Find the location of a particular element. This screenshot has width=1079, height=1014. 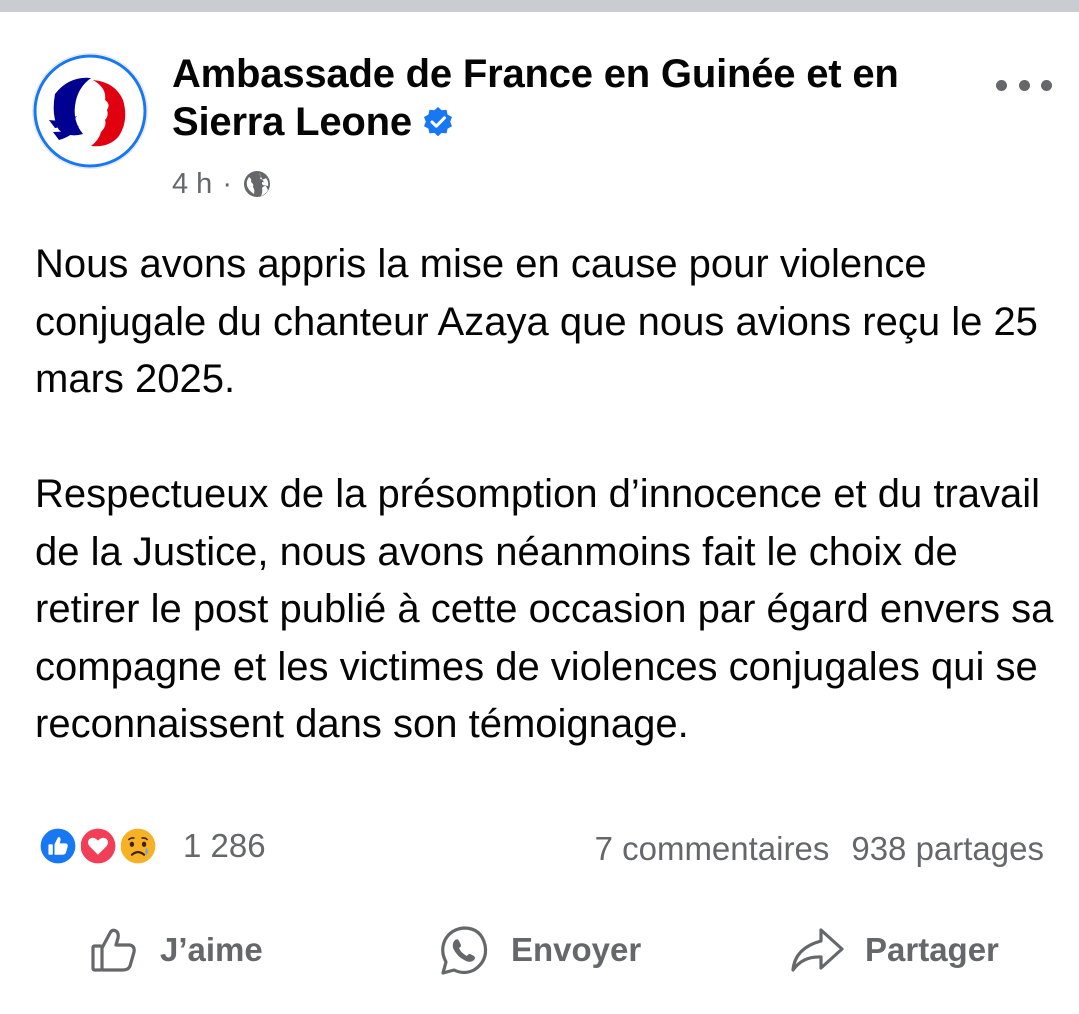

love-reaction-icon is located at coordinates (98, 846).